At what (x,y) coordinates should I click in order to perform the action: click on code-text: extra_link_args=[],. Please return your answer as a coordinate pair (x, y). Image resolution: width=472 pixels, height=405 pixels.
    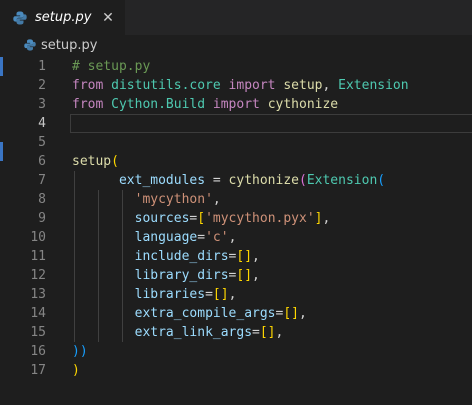
    Looking at the image, I should click on (178, 332).